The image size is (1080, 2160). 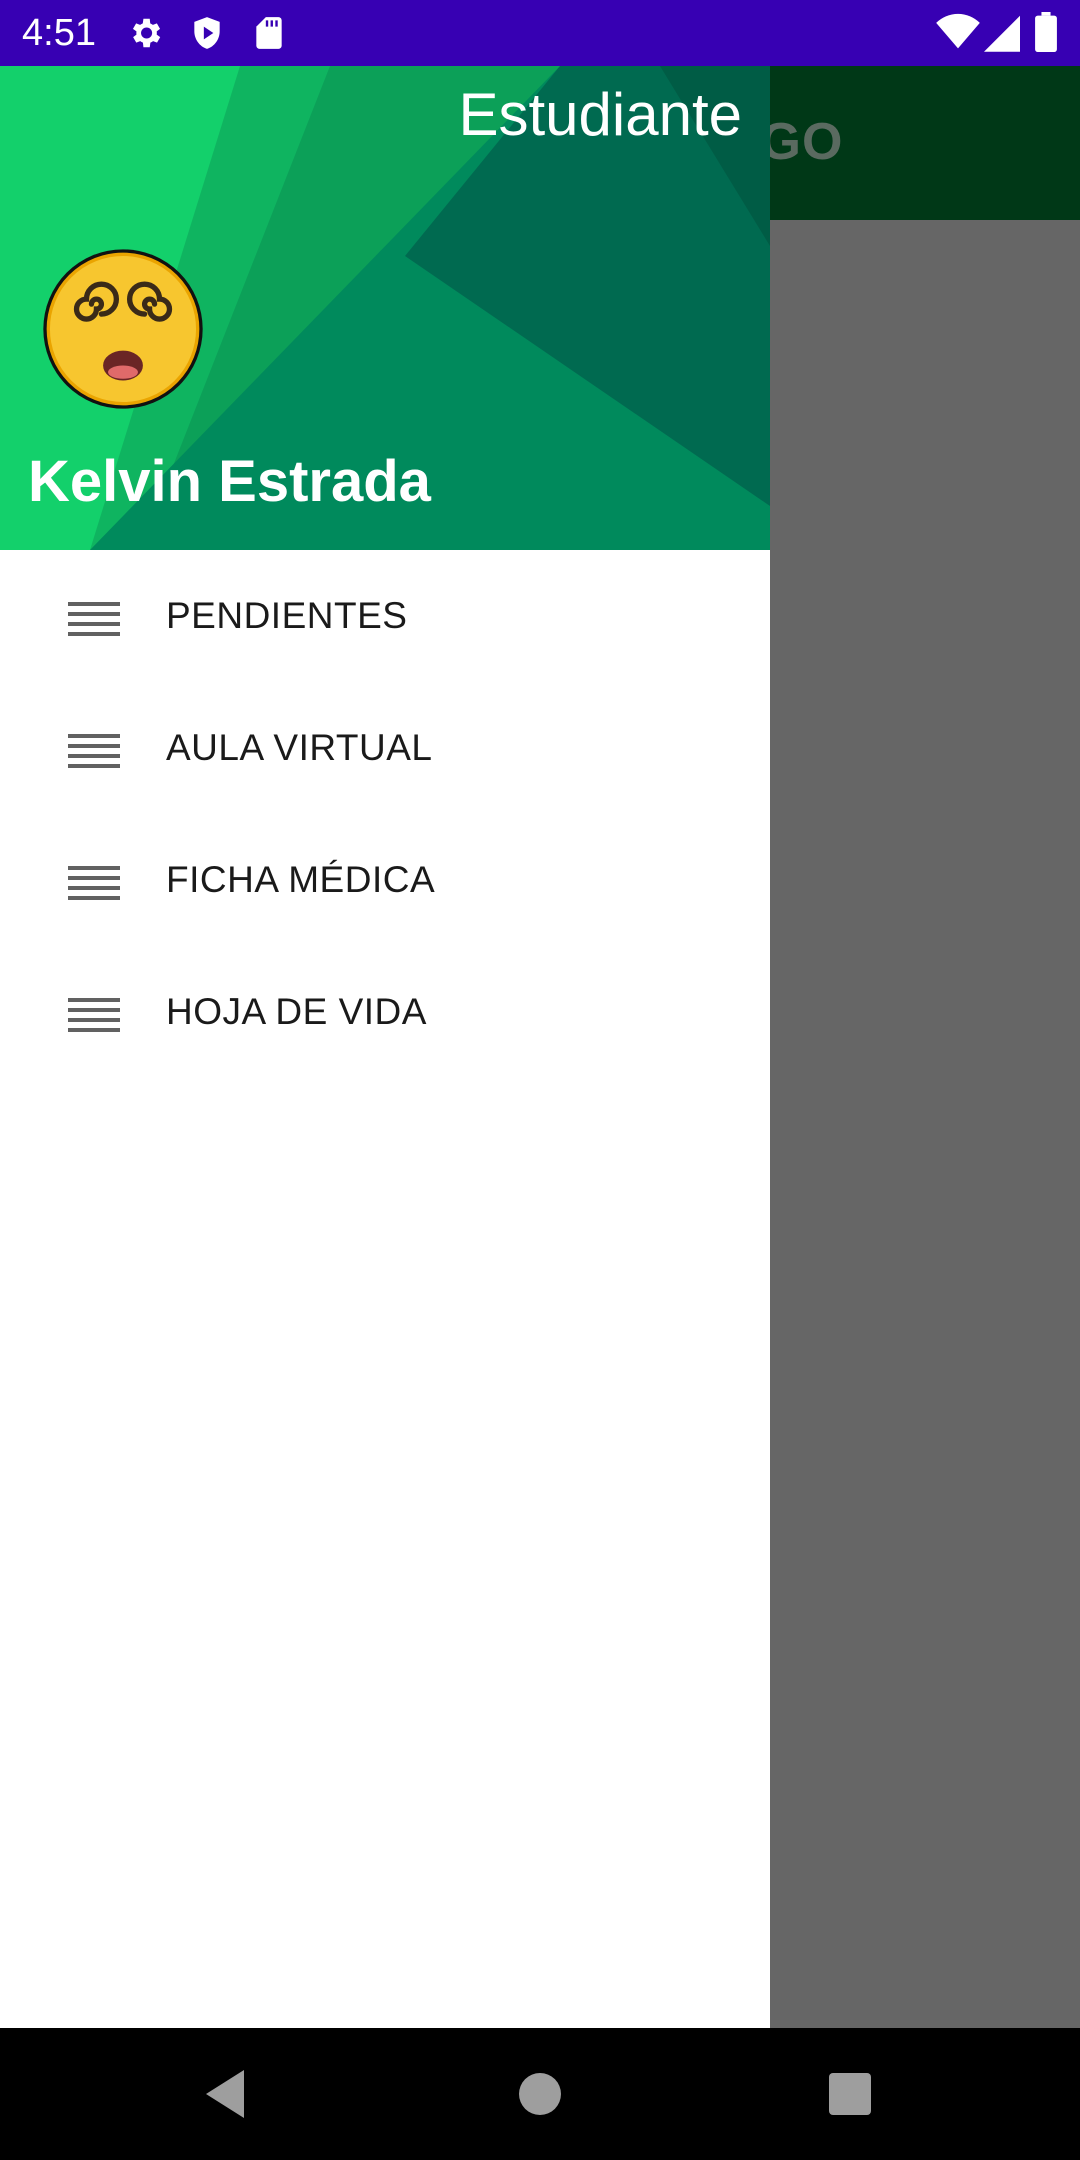 What do you see at coordinates (299, 747) in the screenshot?
I see `menu-item-label: AULA VIRTUAL` at bounding box center [299, 747].